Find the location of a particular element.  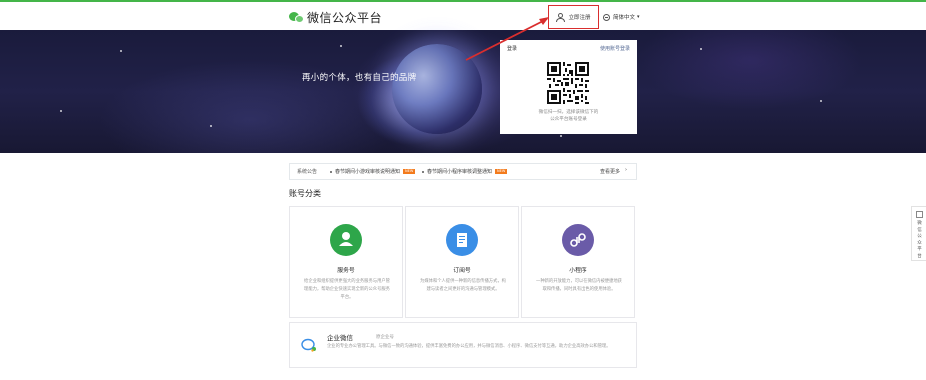

notice-item: 春节期间小游戏审核说明通知 NEW is located at coordinates (373, 171).